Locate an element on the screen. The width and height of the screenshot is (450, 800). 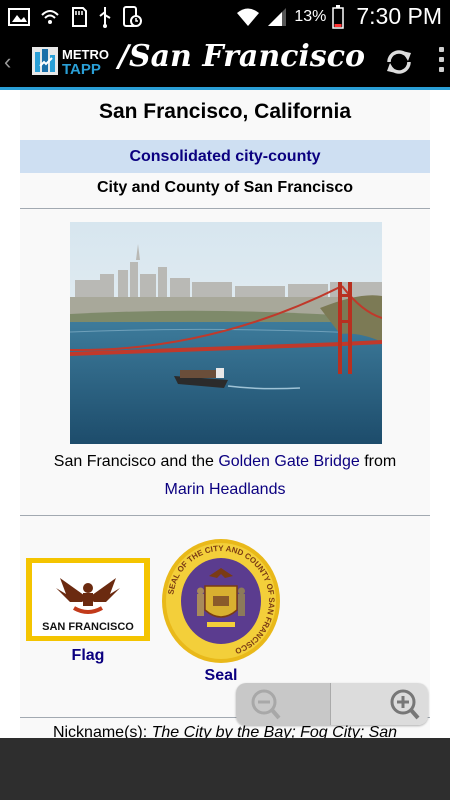
back-chevron-icon: ‹ is located at coordinates (7, 62).